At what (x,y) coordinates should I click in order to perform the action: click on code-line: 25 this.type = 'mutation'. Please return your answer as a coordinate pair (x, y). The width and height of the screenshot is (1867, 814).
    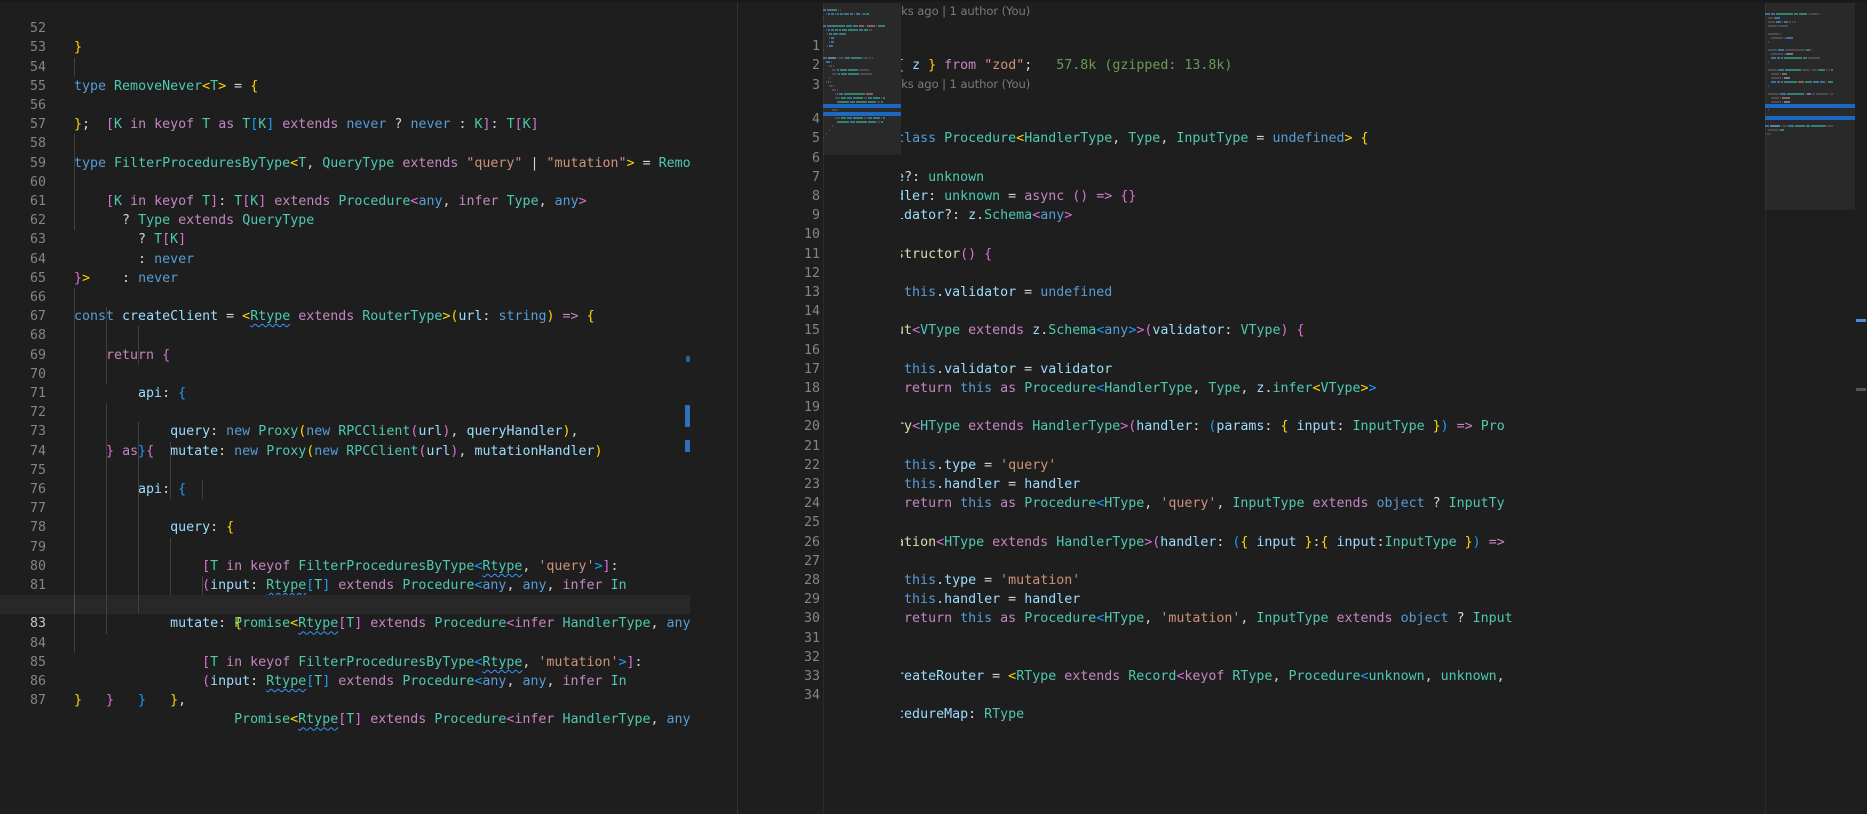
    Looking at the image, I should click on (1323, 541).